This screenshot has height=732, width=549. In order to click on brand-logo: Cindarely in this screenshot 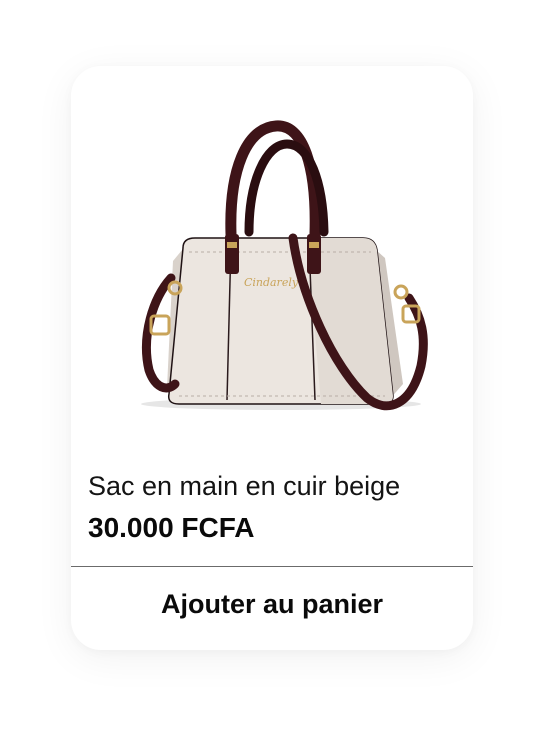, I will do `click(271, 282)`.